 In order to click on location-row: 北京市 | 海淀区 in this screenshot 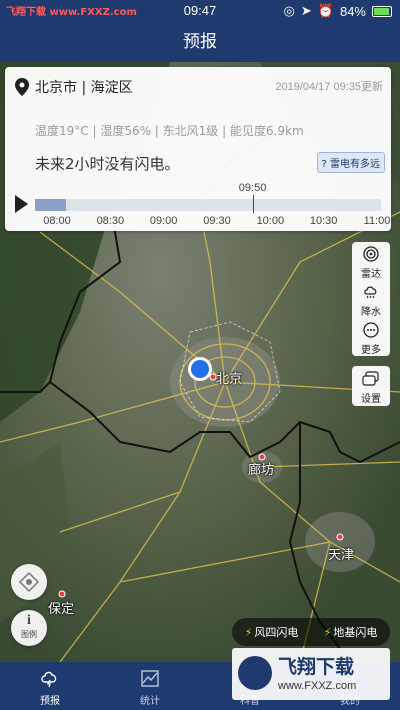, I will do `click(74, 87)`.